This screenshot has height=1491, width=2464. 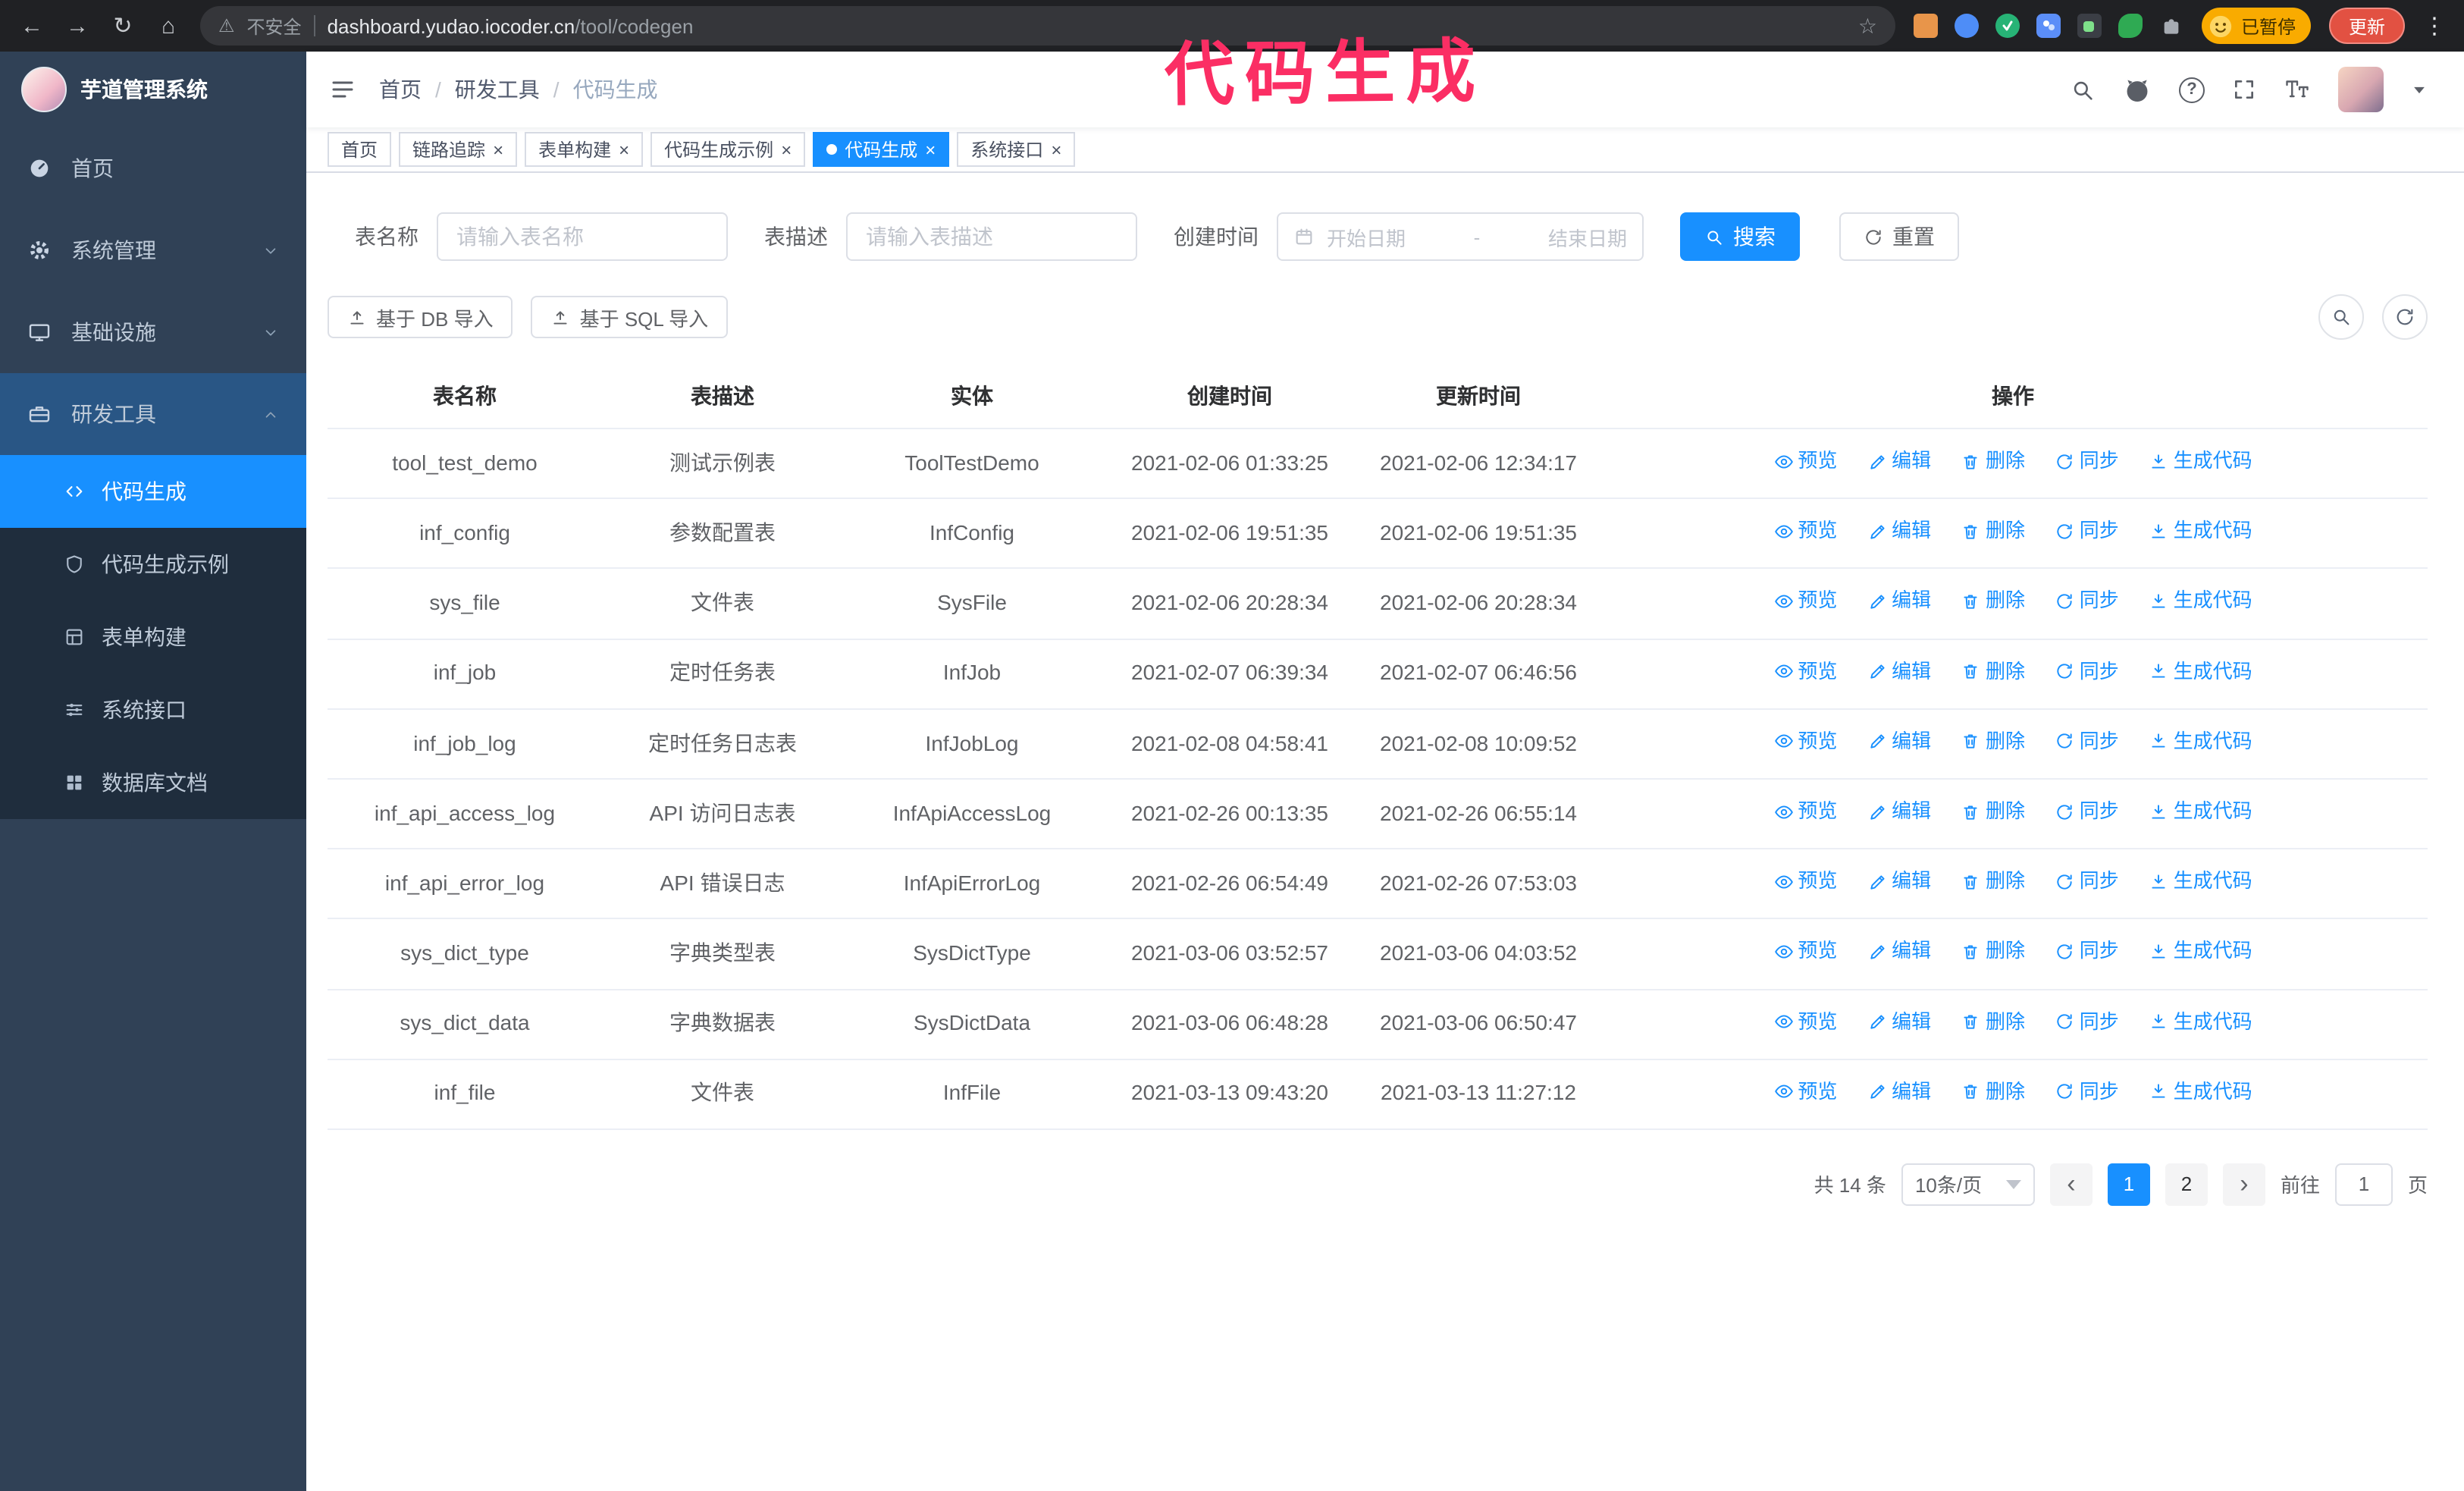 I want to click on bookmark-star-icon: ☆, so click(x=1868, y=26).